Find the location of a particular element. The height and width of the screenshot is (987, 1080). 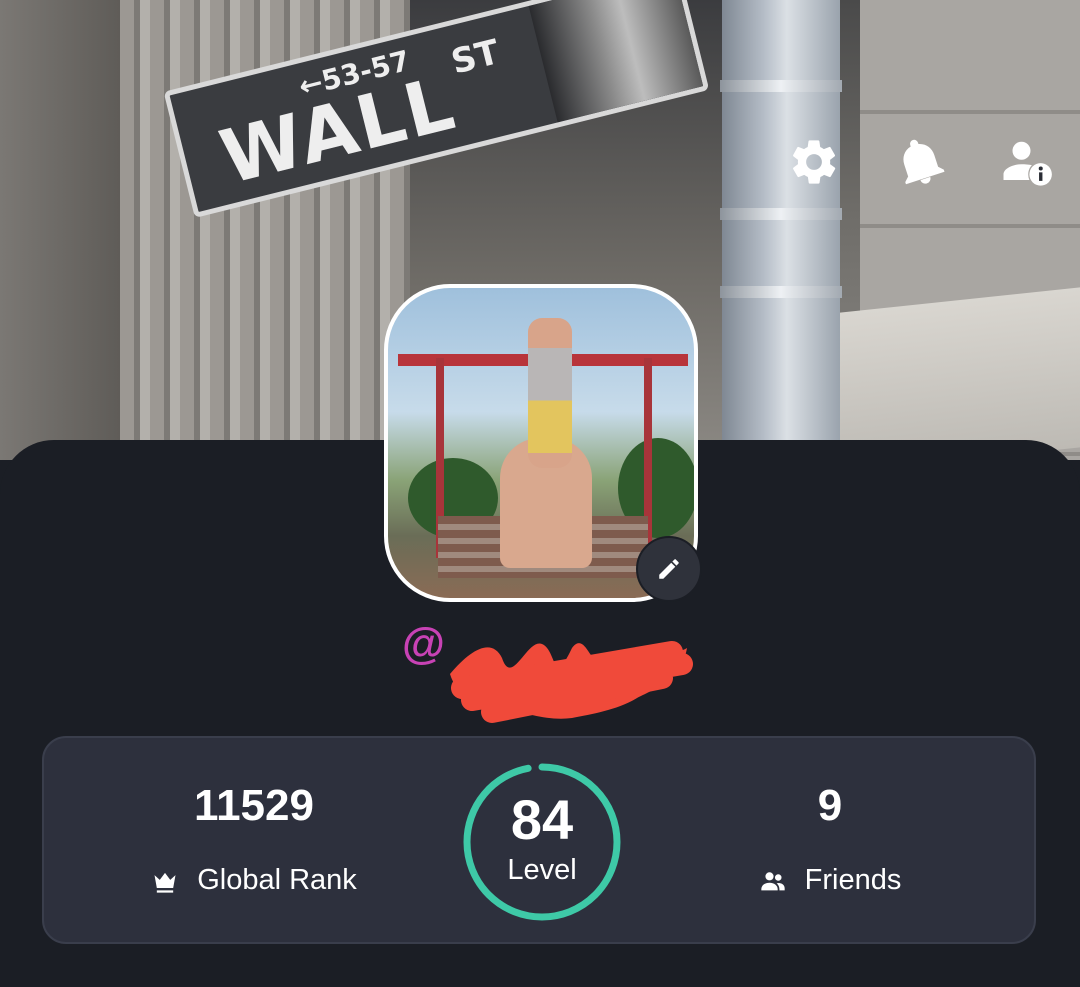

level-indicator: 84 Level is located at coordinates (542, 842).